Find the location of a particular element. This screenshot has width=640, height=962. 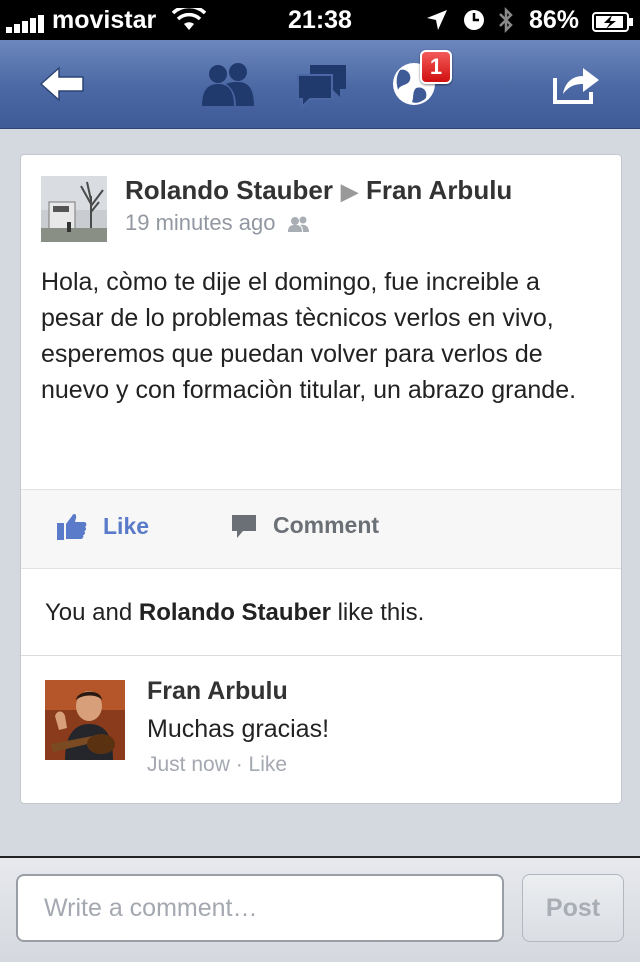

thumbs-up-icon is located at coordinates (72, 526).